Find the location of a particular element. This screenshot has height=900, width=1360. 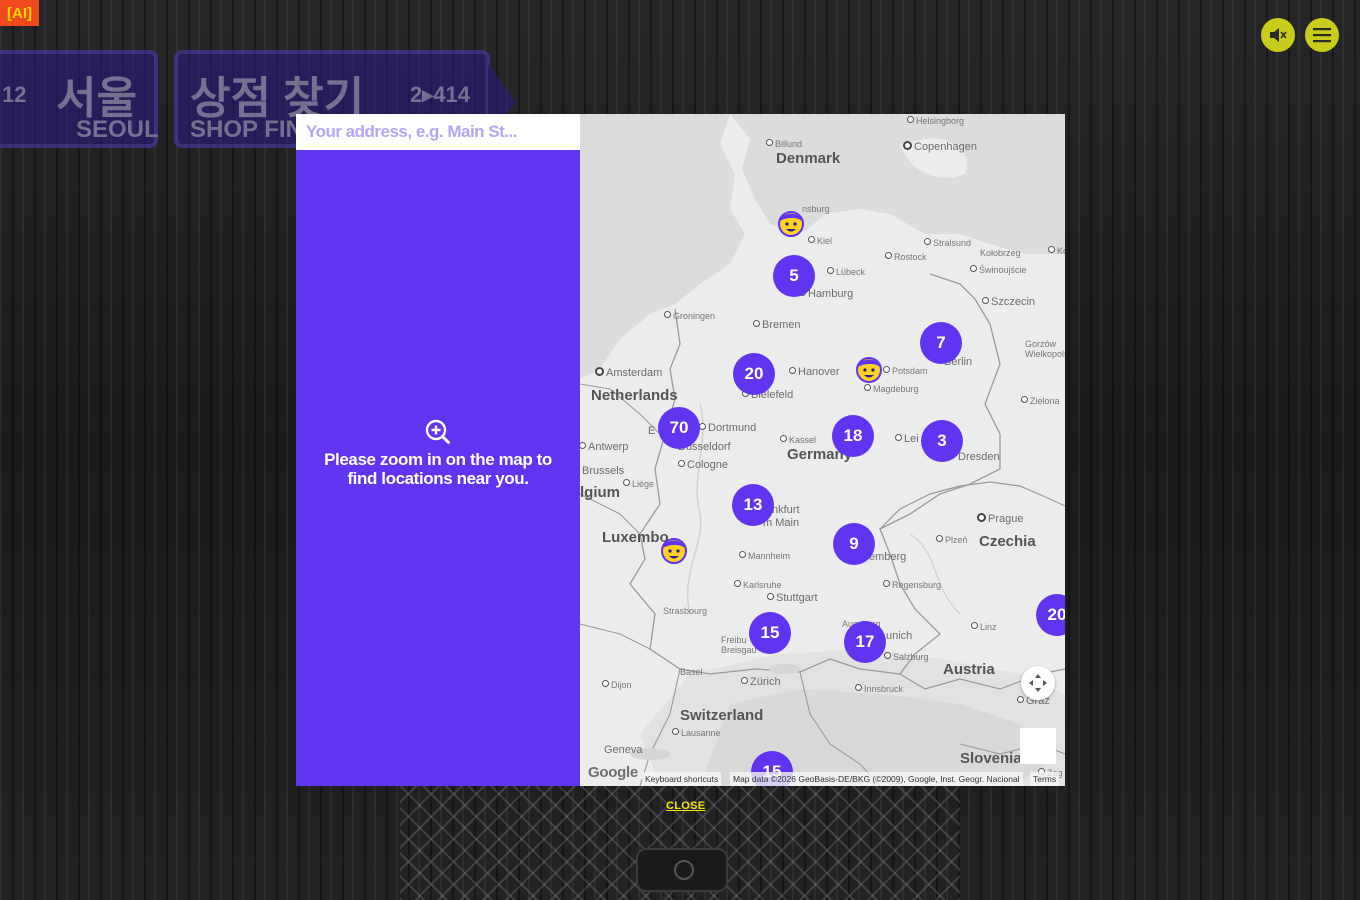

location-cluster: 9 is located at coordinates (854, 544).